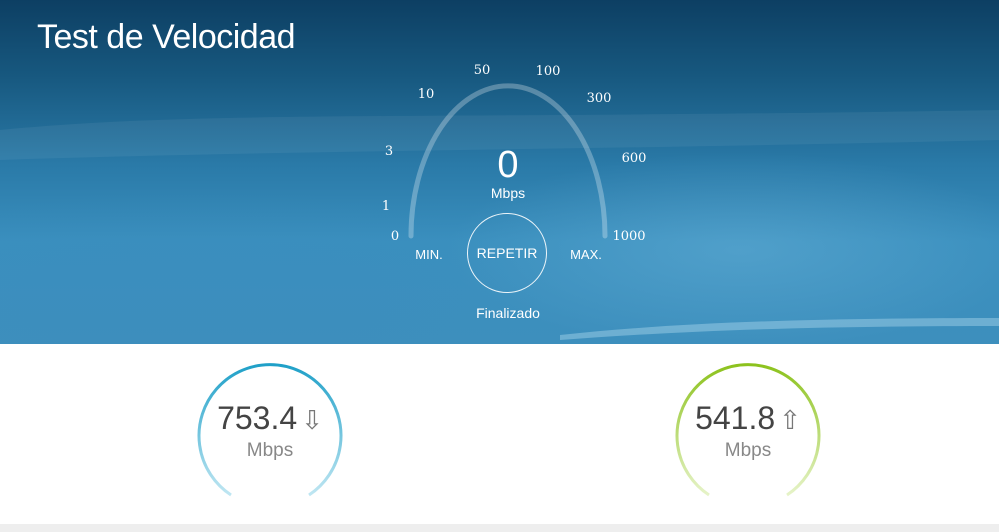  I want to click on current-speed-unit: Mbps, so click(508, 193).